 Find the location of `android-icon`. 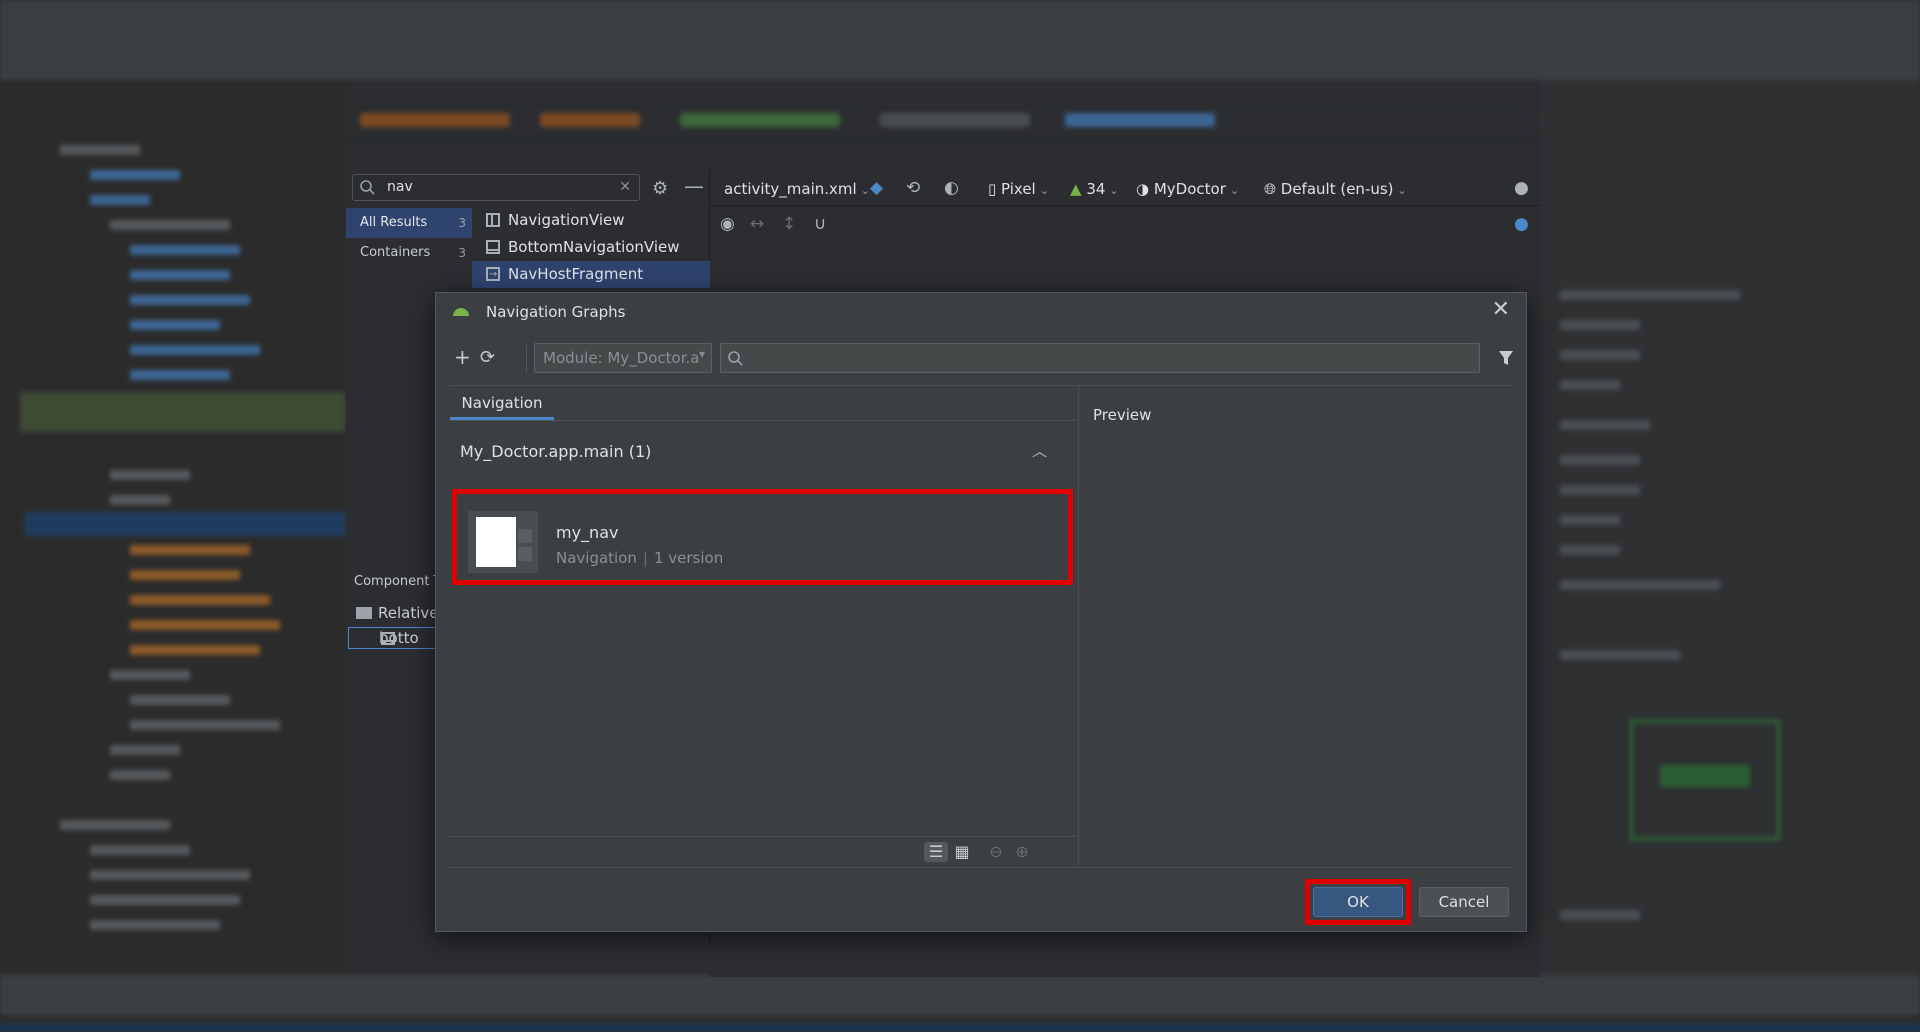

android-icon is located at coordinates (461, 312).